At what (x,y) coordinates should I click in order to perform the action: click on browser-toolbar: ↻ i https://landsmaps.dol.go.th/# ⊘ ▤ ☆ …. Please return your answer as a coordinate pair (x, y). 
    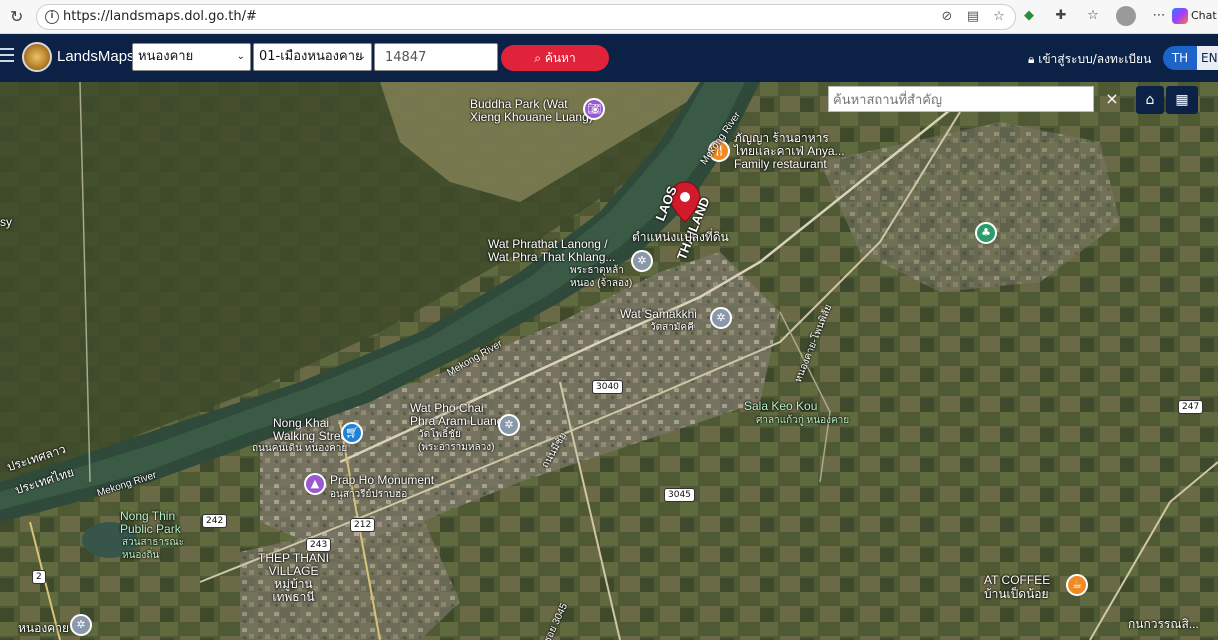
    Looking at the image, I should click on (609, 17).